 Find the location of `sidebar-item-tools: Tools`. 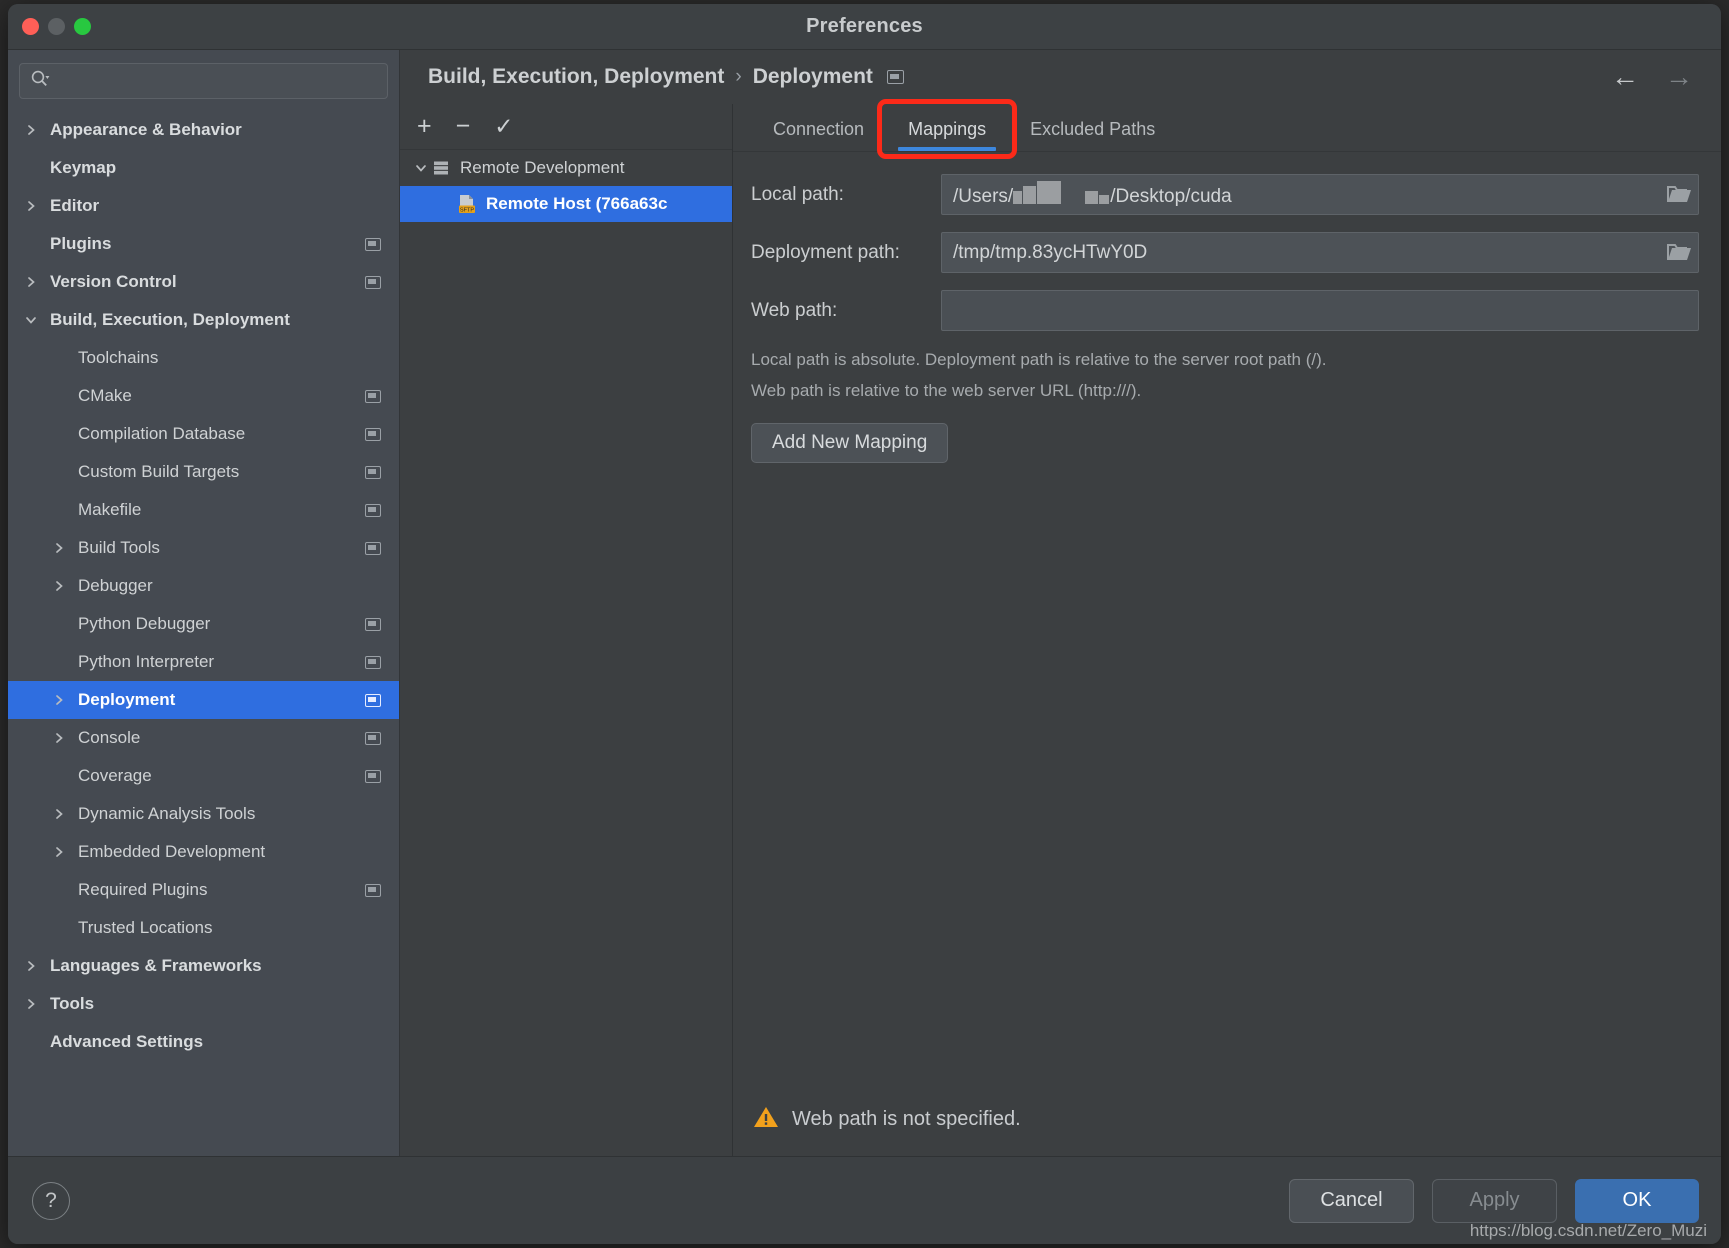

sidebar-item-tools: Tools is located at coordinates (203, 1004).